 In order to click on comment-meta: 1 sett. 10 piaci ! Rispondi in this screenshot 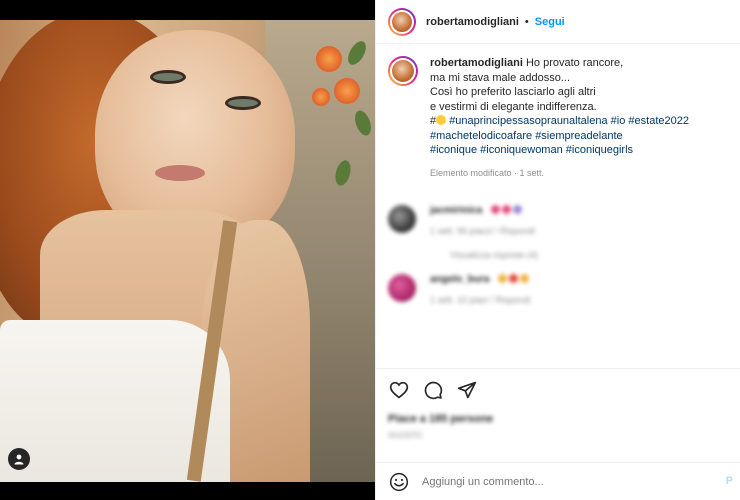, I will do `click(480, 300)`.